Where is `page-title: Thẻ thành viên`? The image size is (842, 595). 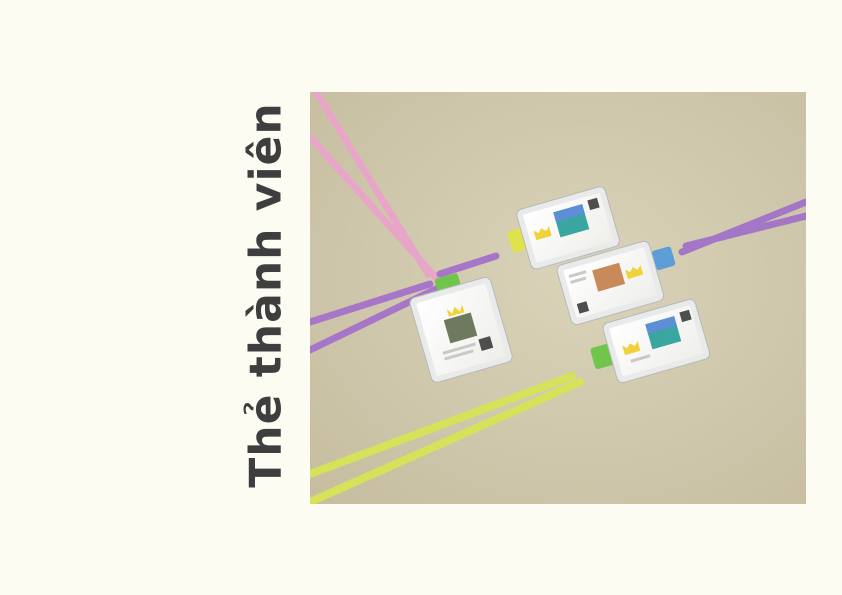 page-title: Thẻ thành viên is located at coordinates (266, 295).